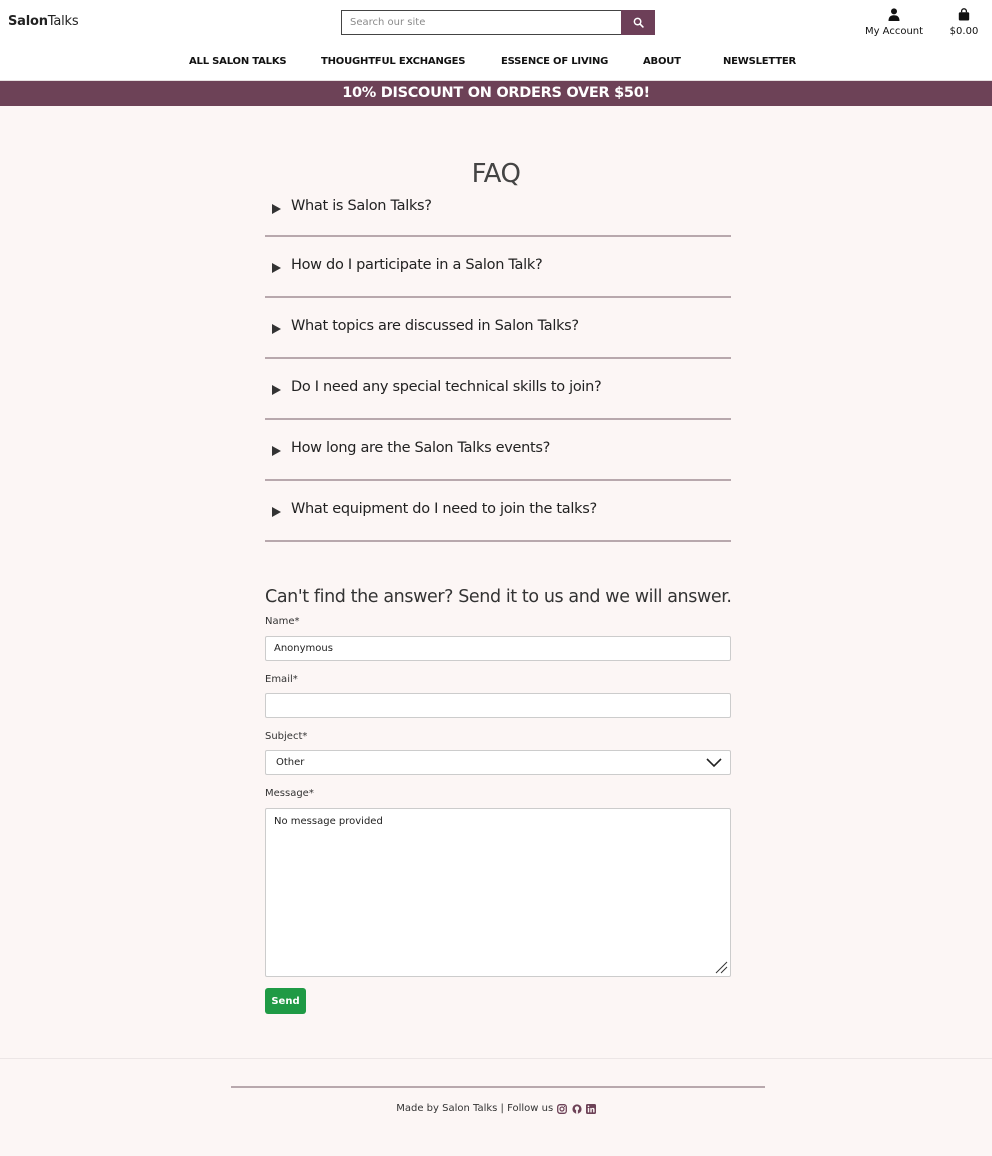  Describe the element at coordinates (964, 31) in the screenshot. I see `cart-total: $0.00` at that location.